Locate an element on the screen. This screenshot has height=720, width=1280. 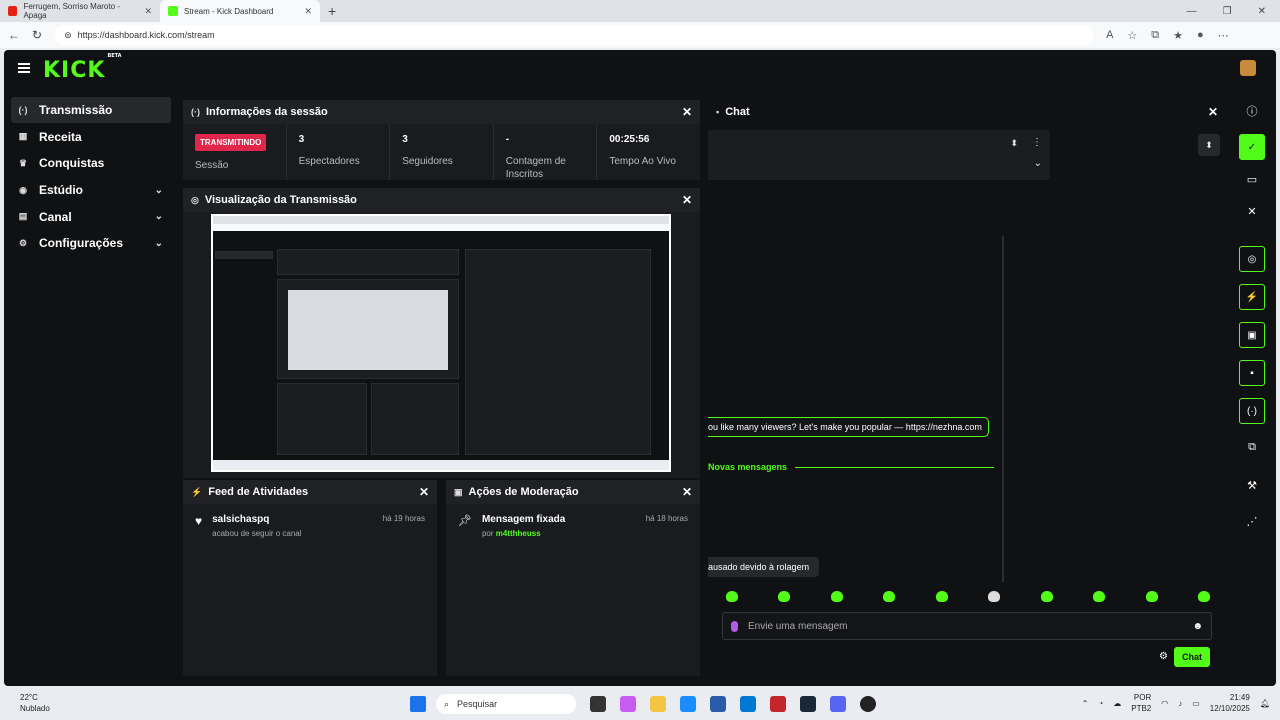
more-options-icon: ⋮ is located at coordinates (1037, 142).